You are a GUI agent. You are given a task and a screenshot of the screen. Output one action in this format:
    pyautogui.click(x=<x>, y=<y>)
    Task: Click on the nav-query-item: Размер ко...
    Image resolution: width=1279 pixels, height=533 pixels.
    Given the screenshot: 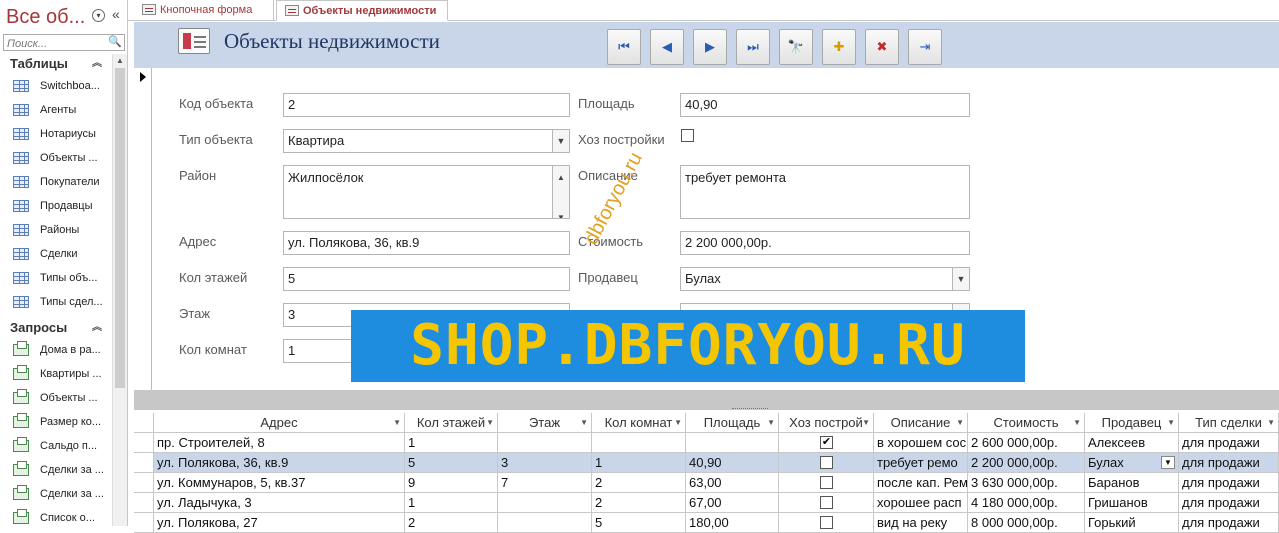 What is the action you would take?
    pyautogui.click(x=56, y=422)
    